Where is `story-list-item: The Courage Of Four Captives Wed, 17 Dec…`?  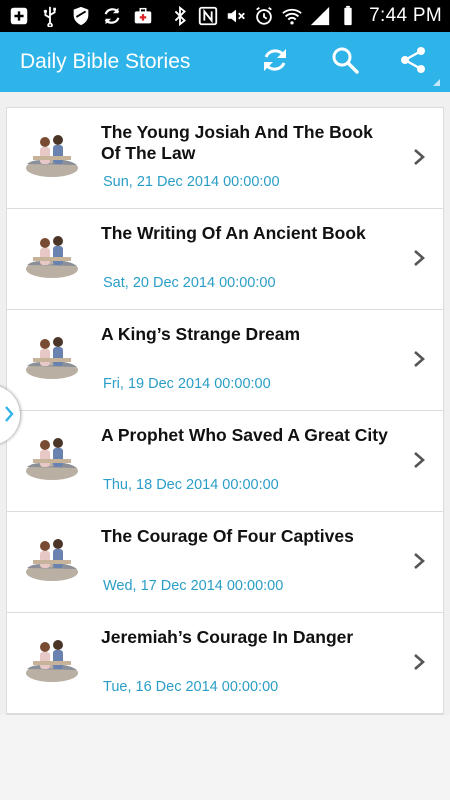
story-list-item: The Courage Of Four Captives Wed, 17 Dec… is located at coordinates (225, 562).